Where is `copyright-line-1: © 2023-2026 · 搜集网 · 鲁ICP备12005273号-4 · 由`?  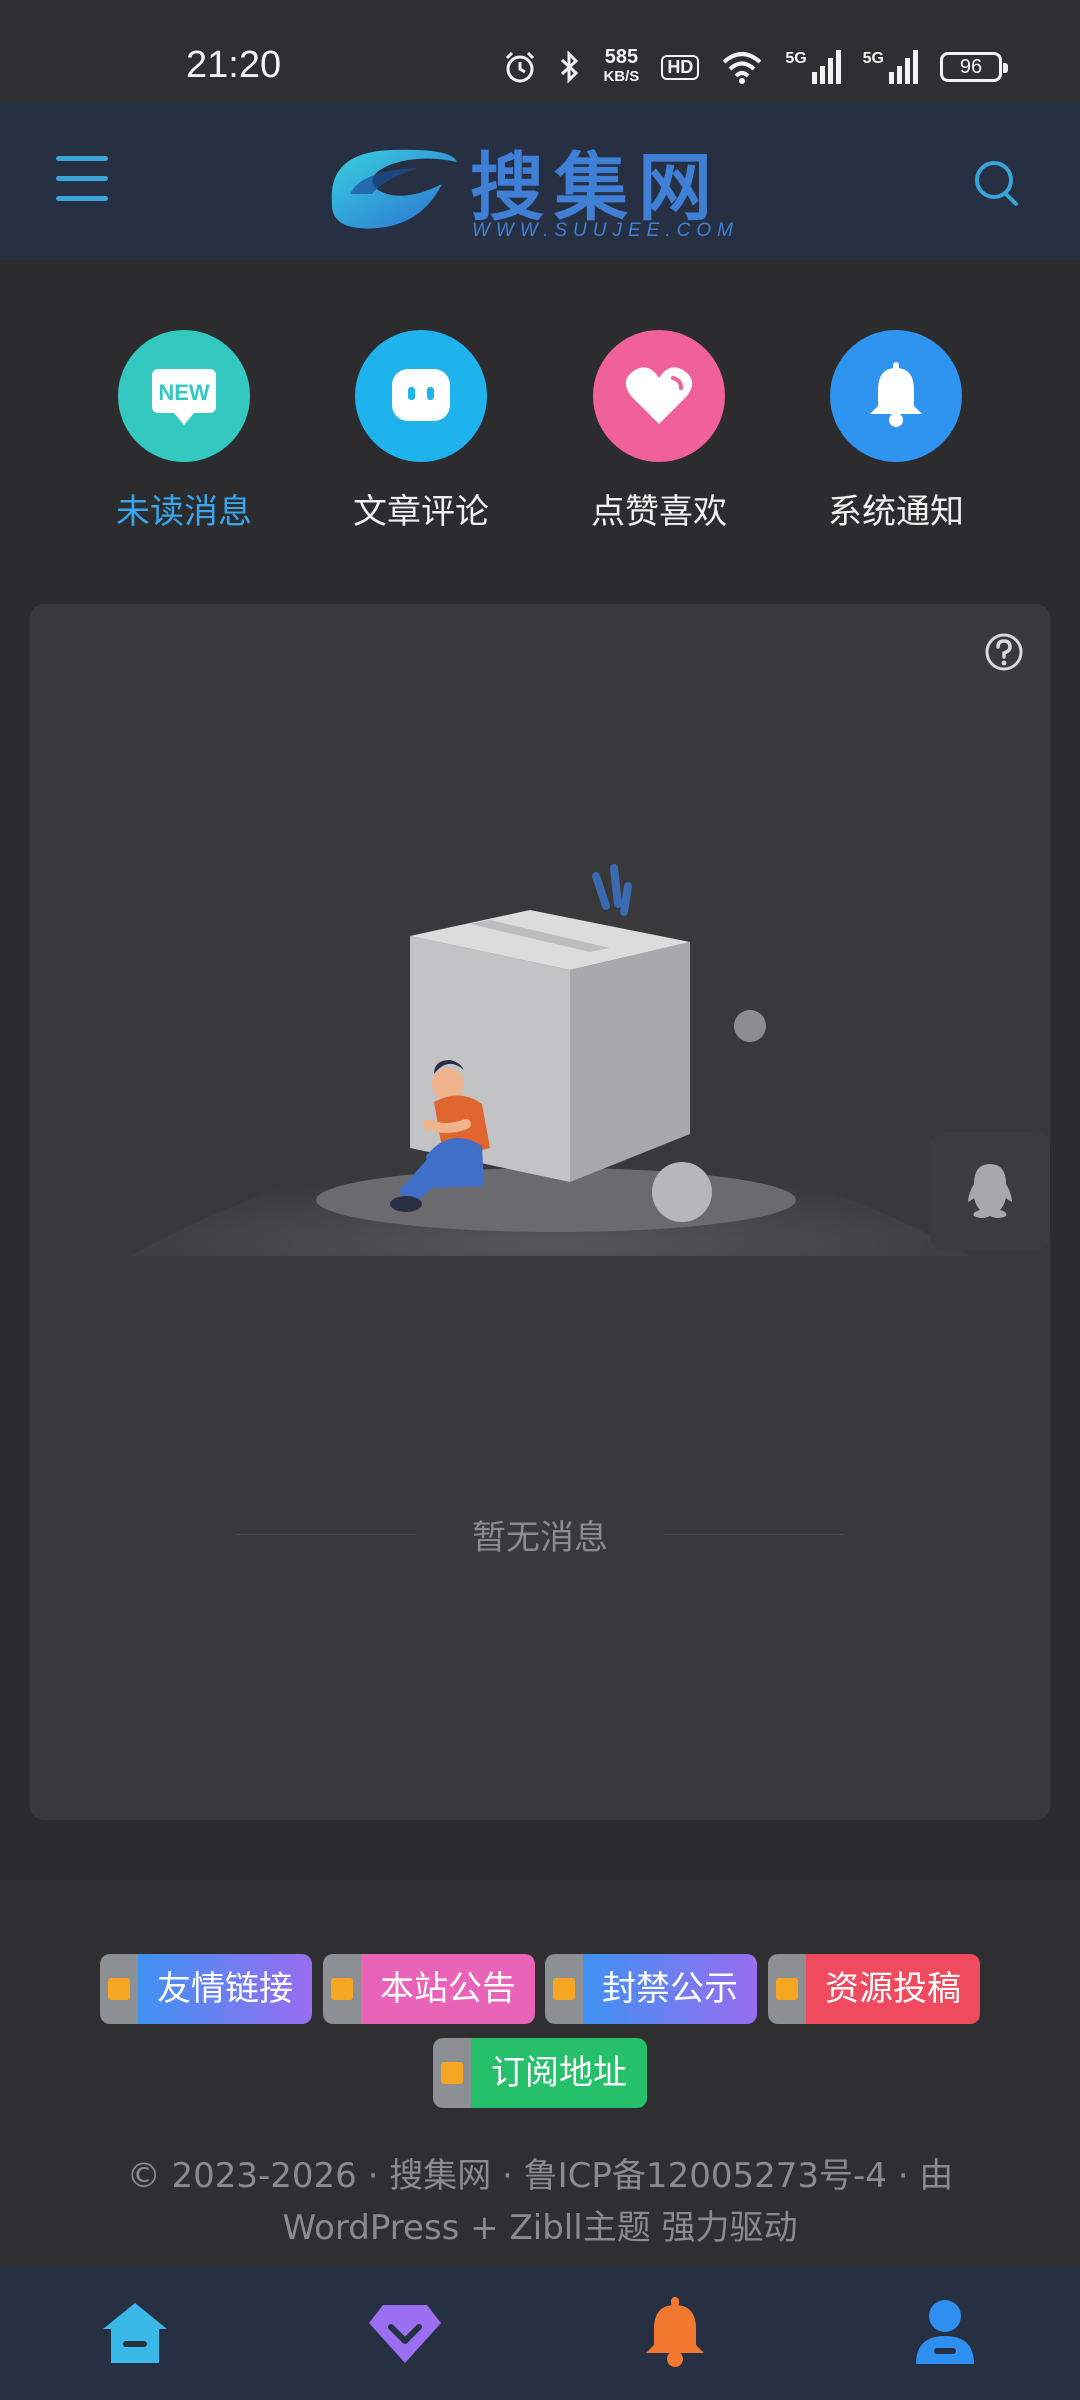
copyright-line-1: © 2023-2026 · 搜集网 · 鲁ICP备12005273号-4 · 由 is located at coordinates (540, 2176).